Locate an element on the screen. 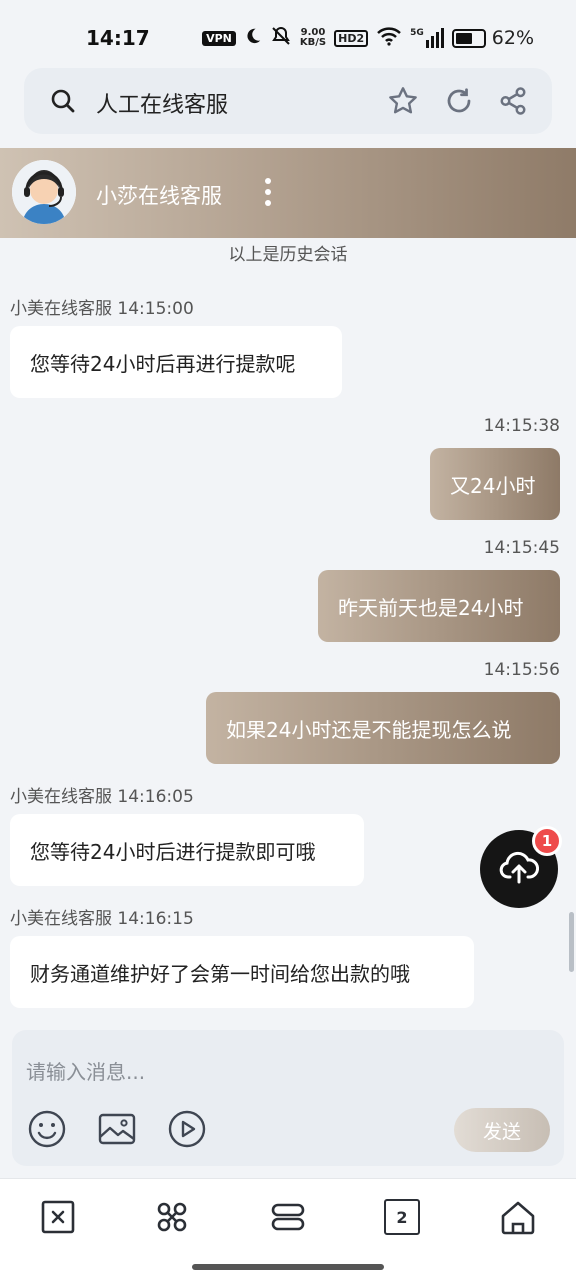 This screenshot has height=1281, width=576. network-type: 5G is located at coordinates (417, 33).